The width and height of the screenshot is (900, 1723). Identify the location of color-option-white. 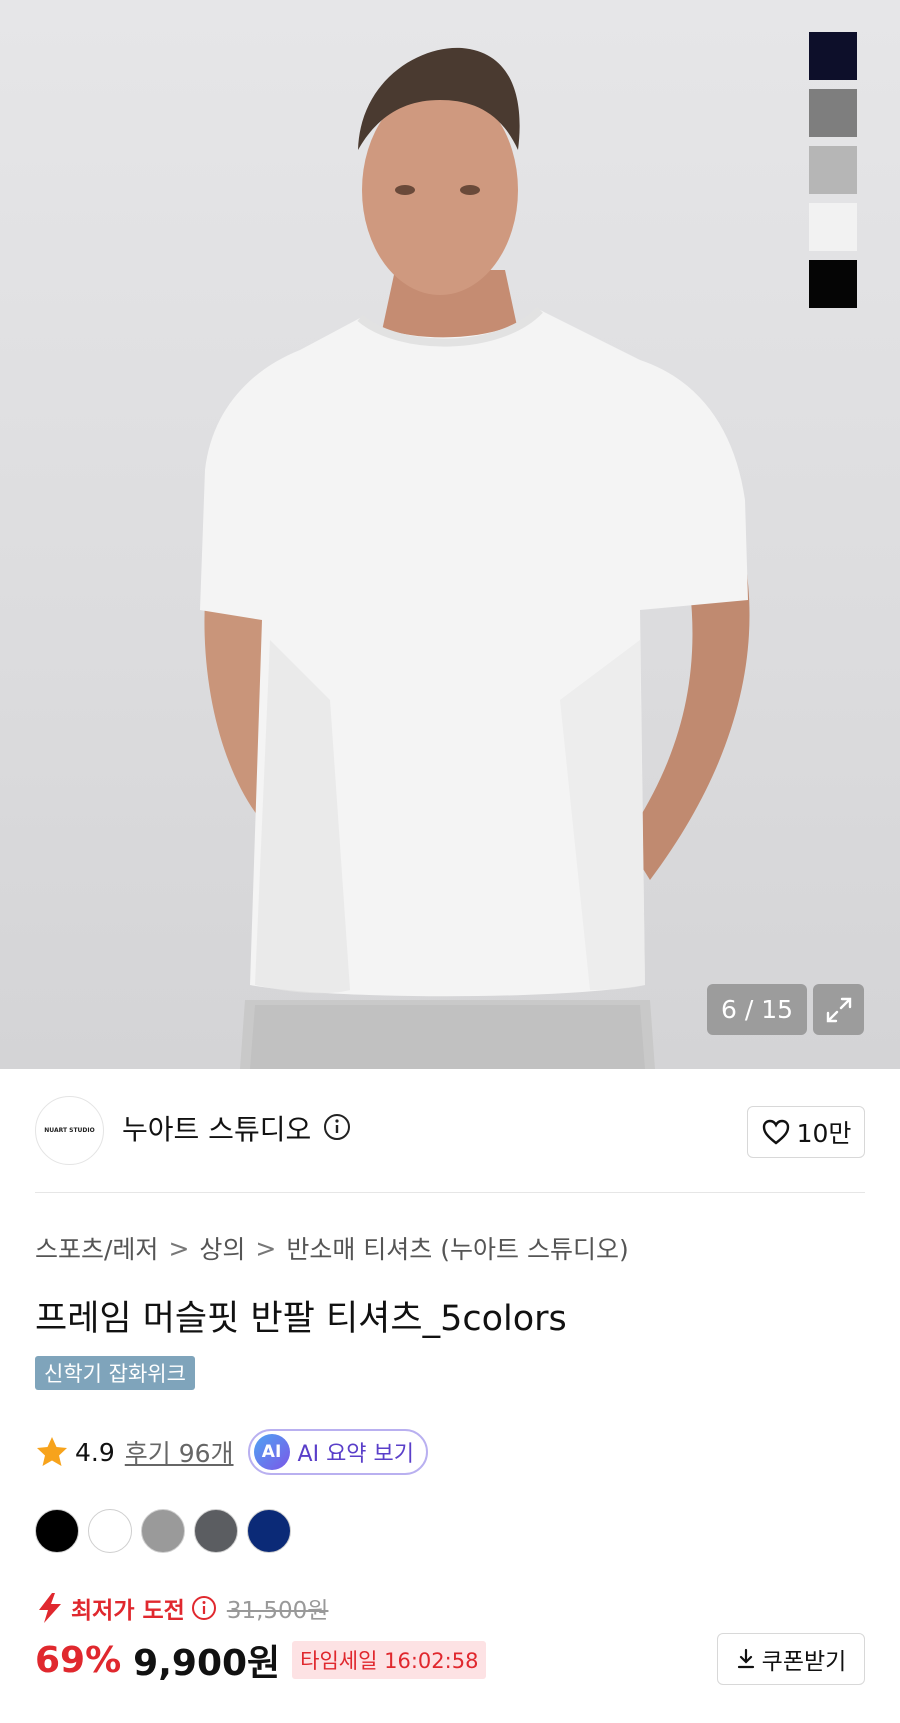
(110, 1531).